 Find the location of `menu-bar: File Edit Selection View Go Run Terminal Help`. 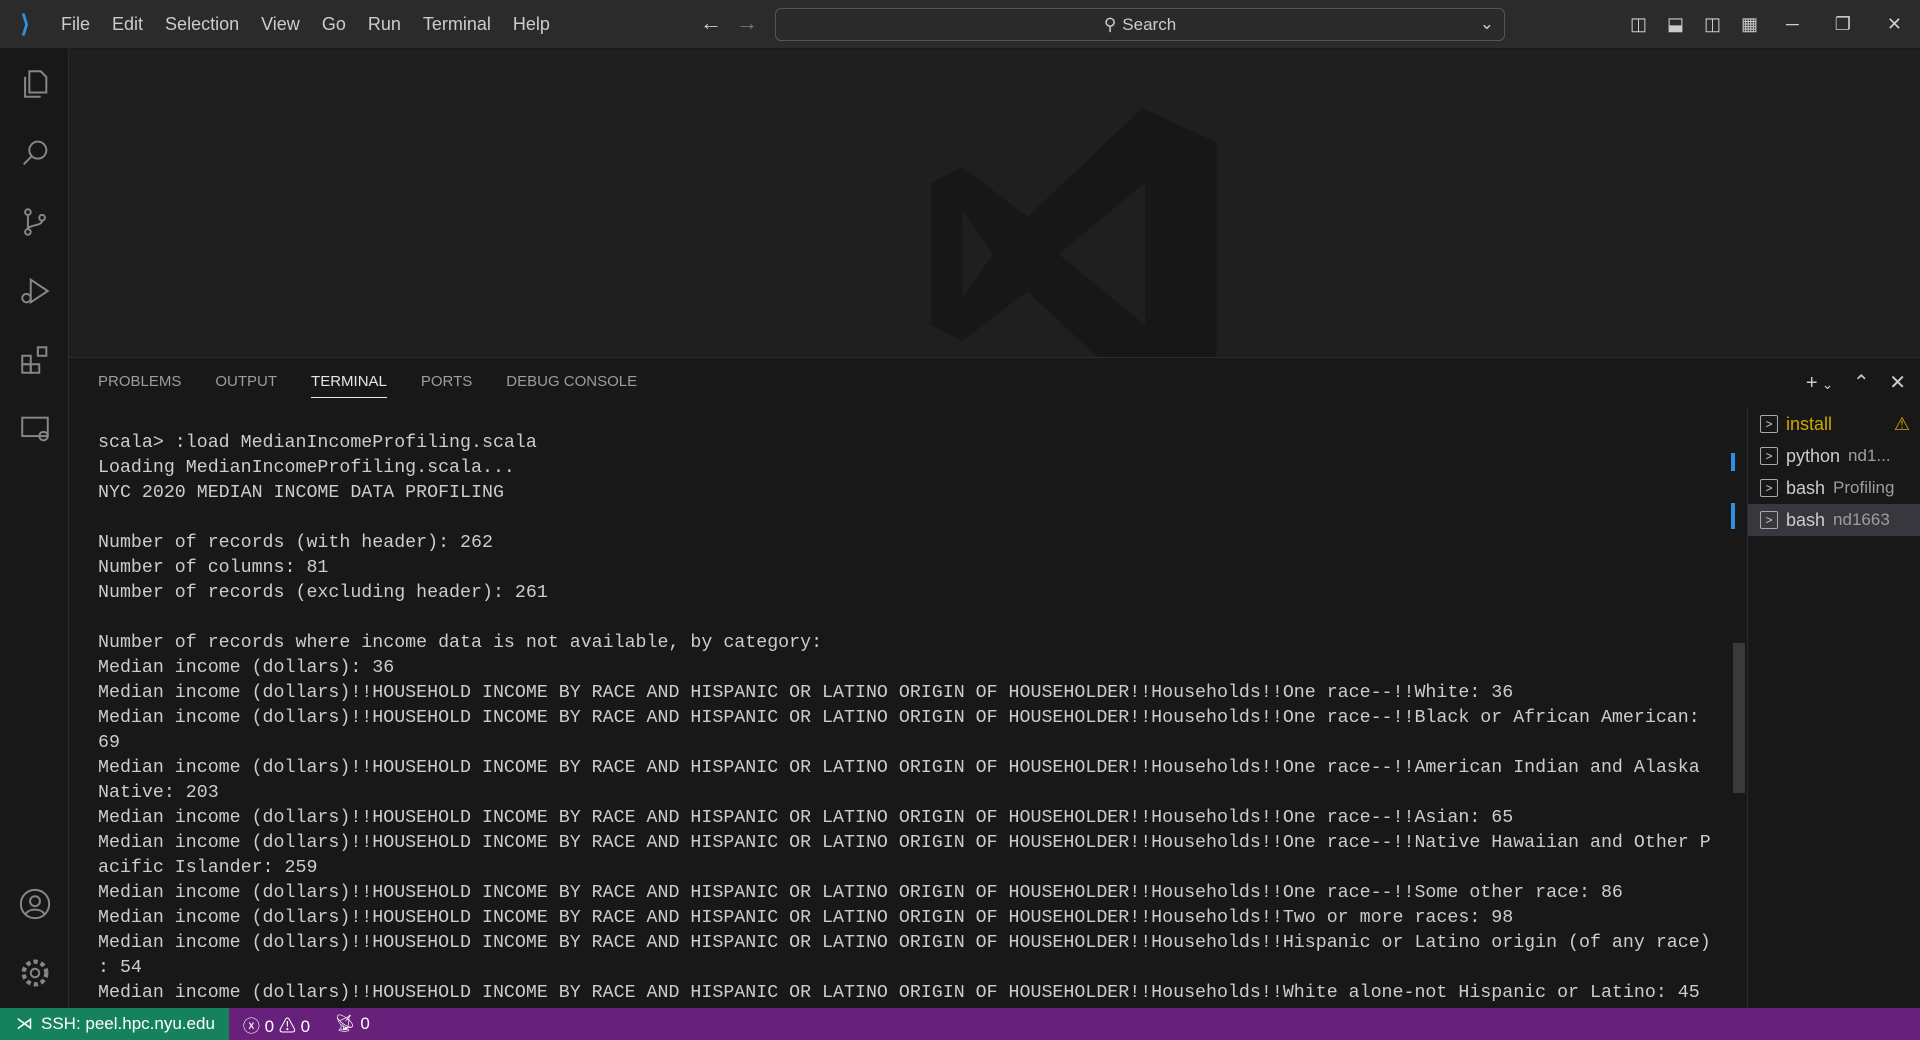

menu-bar: File Edit Selection View Go Run Terminal Help is located at coordinates (305, 24).